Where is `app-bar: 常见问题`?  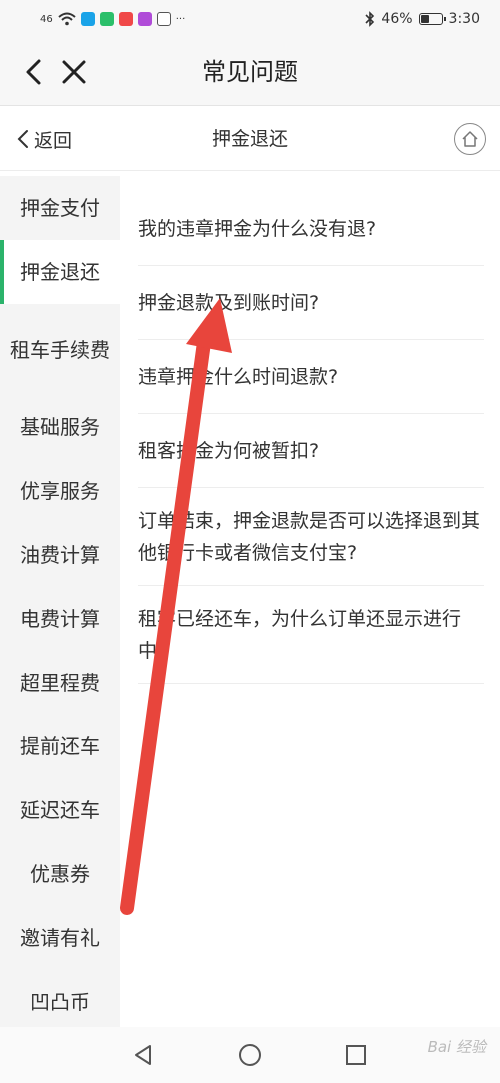 app-bar: 常见问题 is located at coordinates (250, 72).